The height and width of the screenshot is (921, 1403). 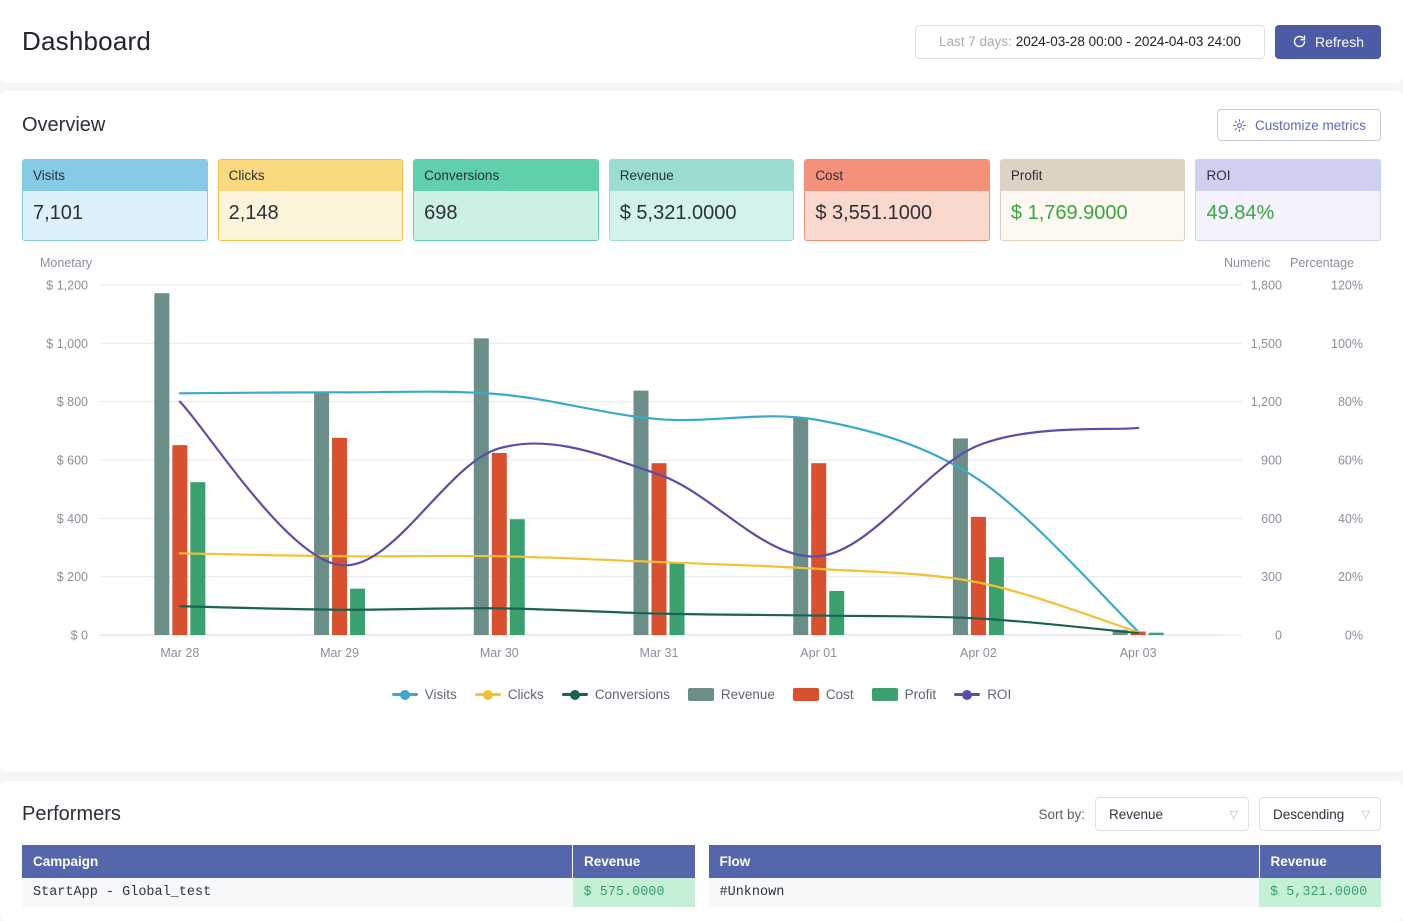 I want to click on legend-label: Profit, so click(x=920, y=694).